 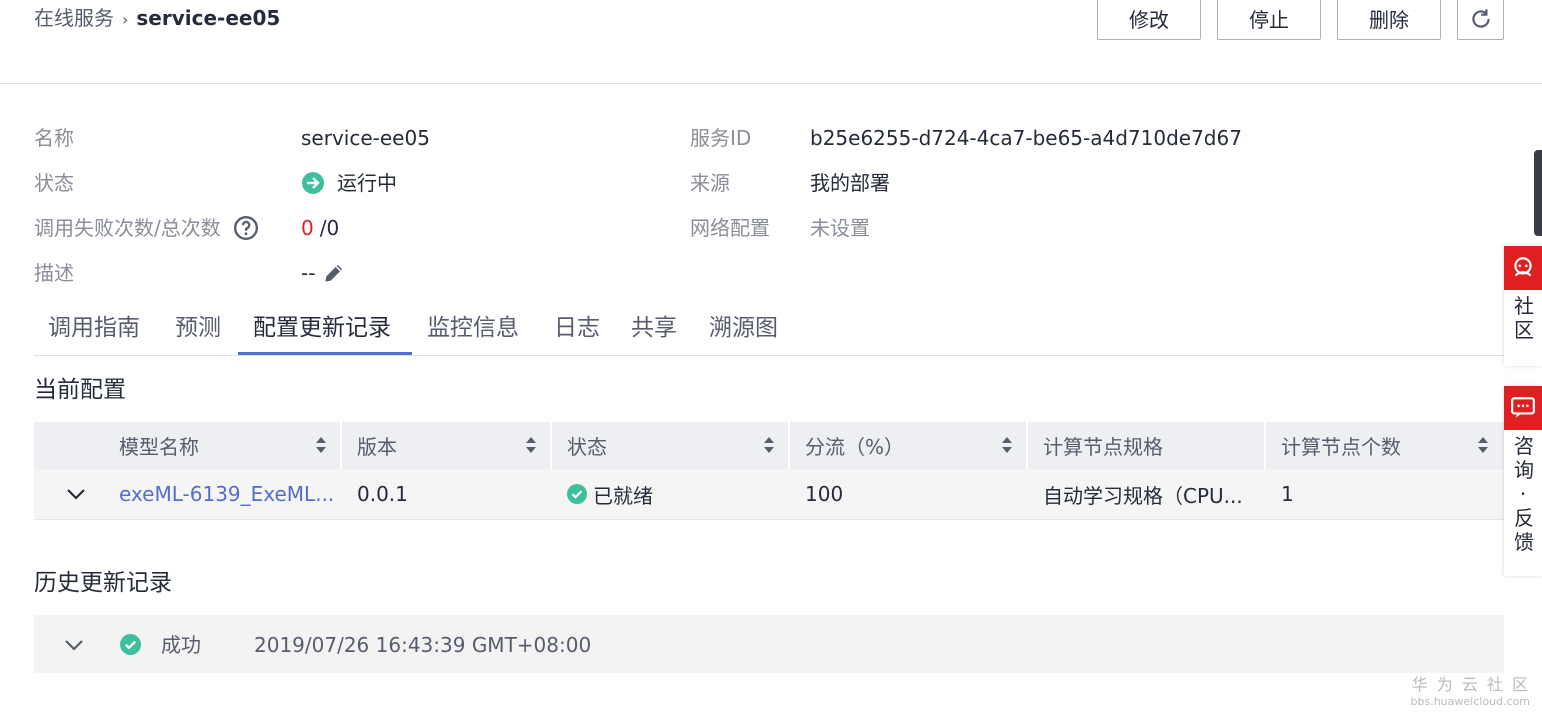 What do you see at coordinates (423, 645) in the screenshot?
I see `history-time: 2019/07/26 16:43:39 GMT+08:00` at bounding box center [423, 645].